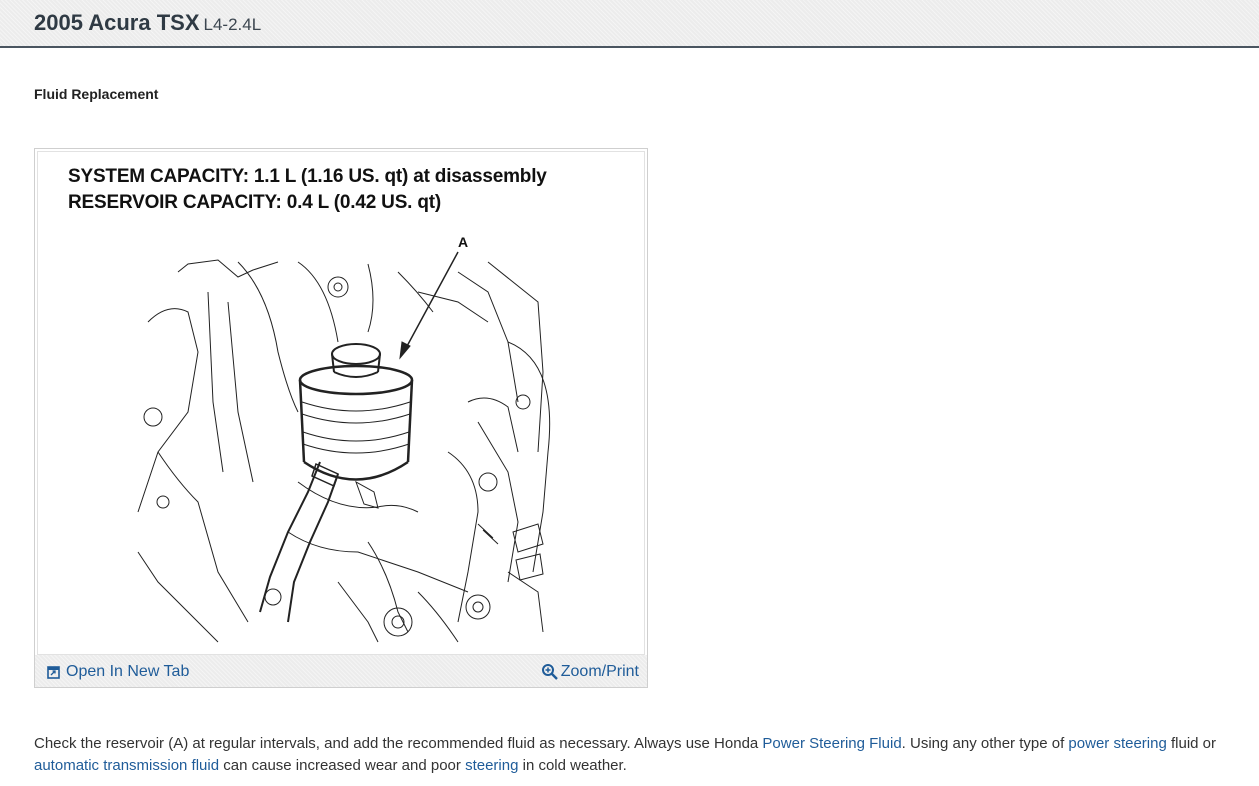 The image size is (1259, 786). Describe the element at coordinates (599, 671) in the screenshot. I see `zoom-print-label: Zoom/Print` at that location.